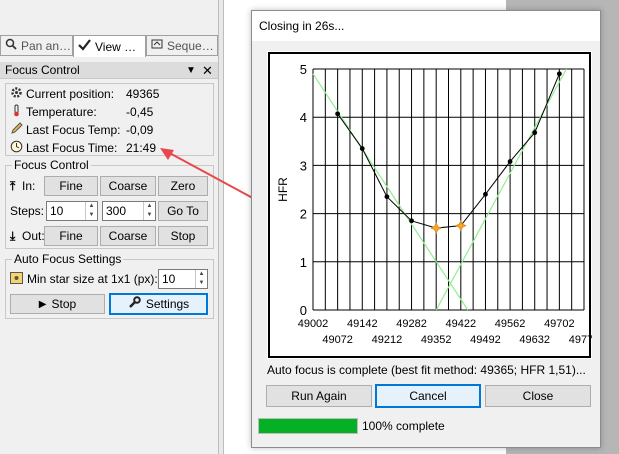  I want to click on autofocus-stop-button: ▶ Stop, so click(57, 304).